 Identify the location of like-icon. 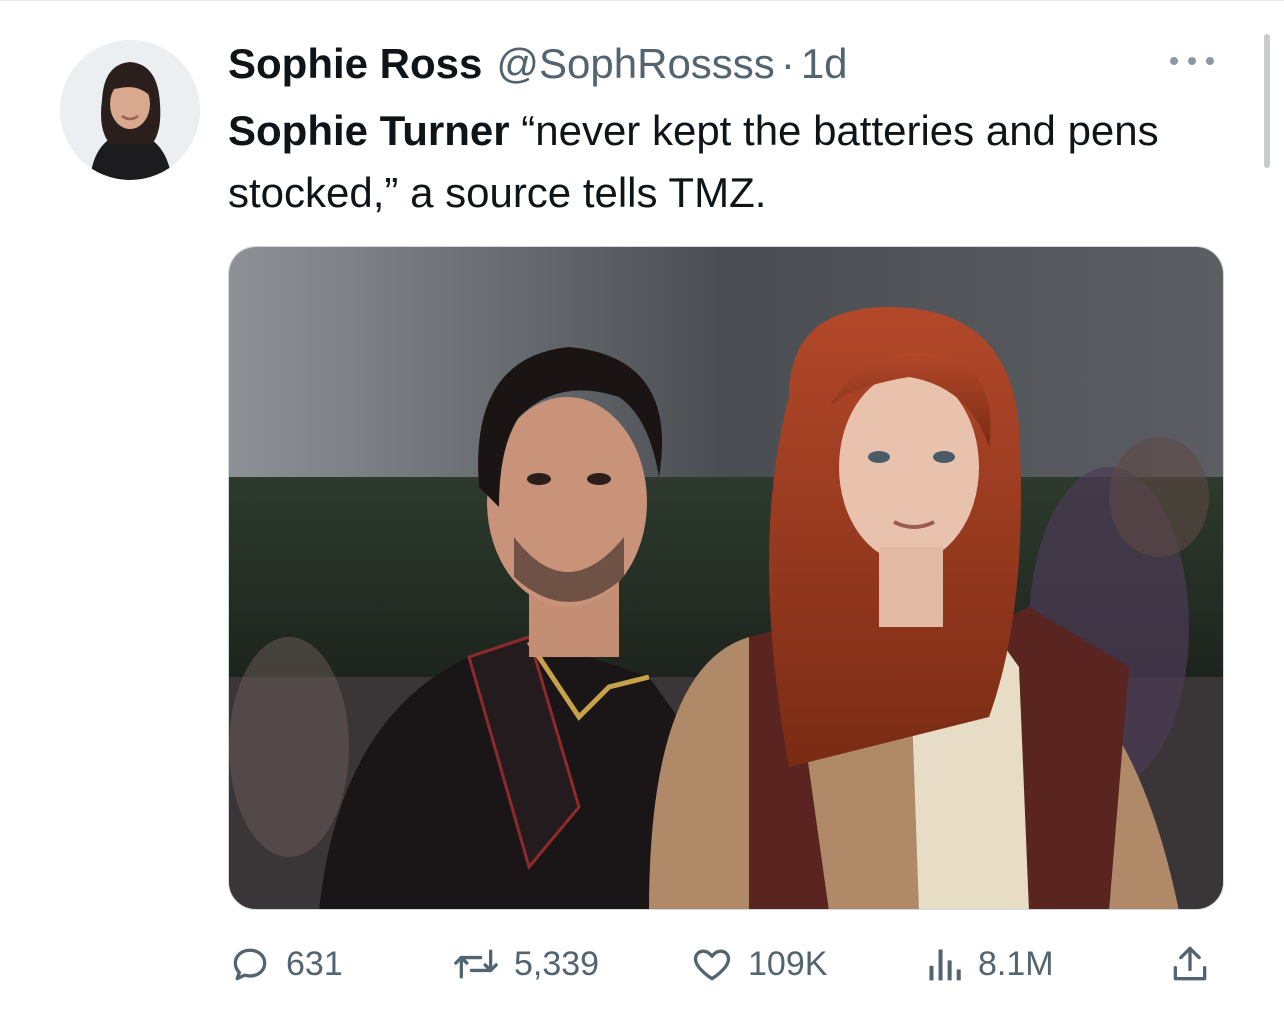
(712, 965).